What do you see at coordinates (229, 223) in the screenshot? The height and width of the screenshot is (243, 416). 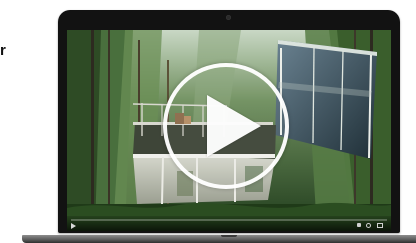 I see `video-control-bar` at bounding box center [229, 223].